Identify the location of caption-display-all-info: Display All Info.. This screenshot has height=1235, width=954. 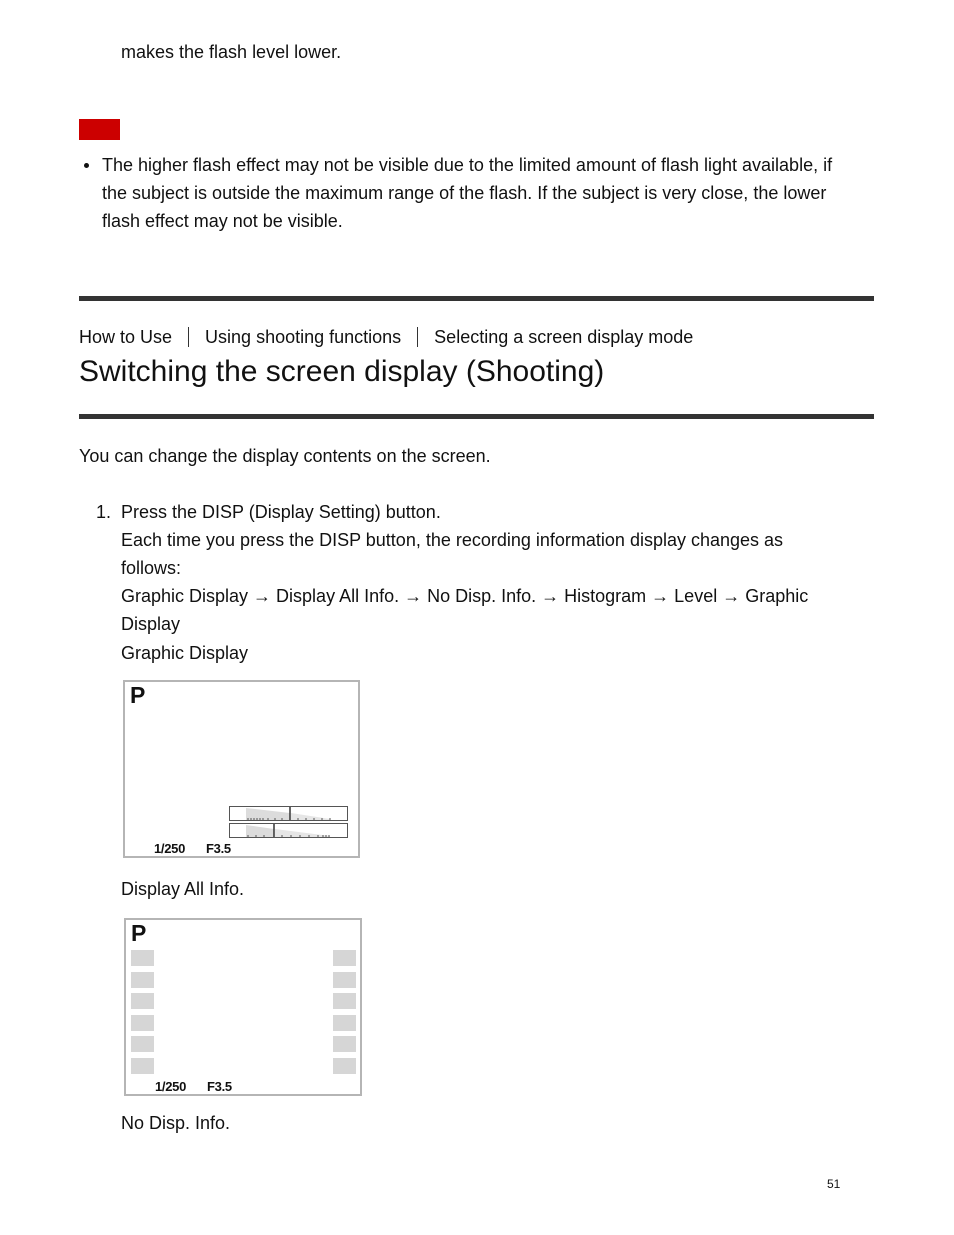
(183, 889).